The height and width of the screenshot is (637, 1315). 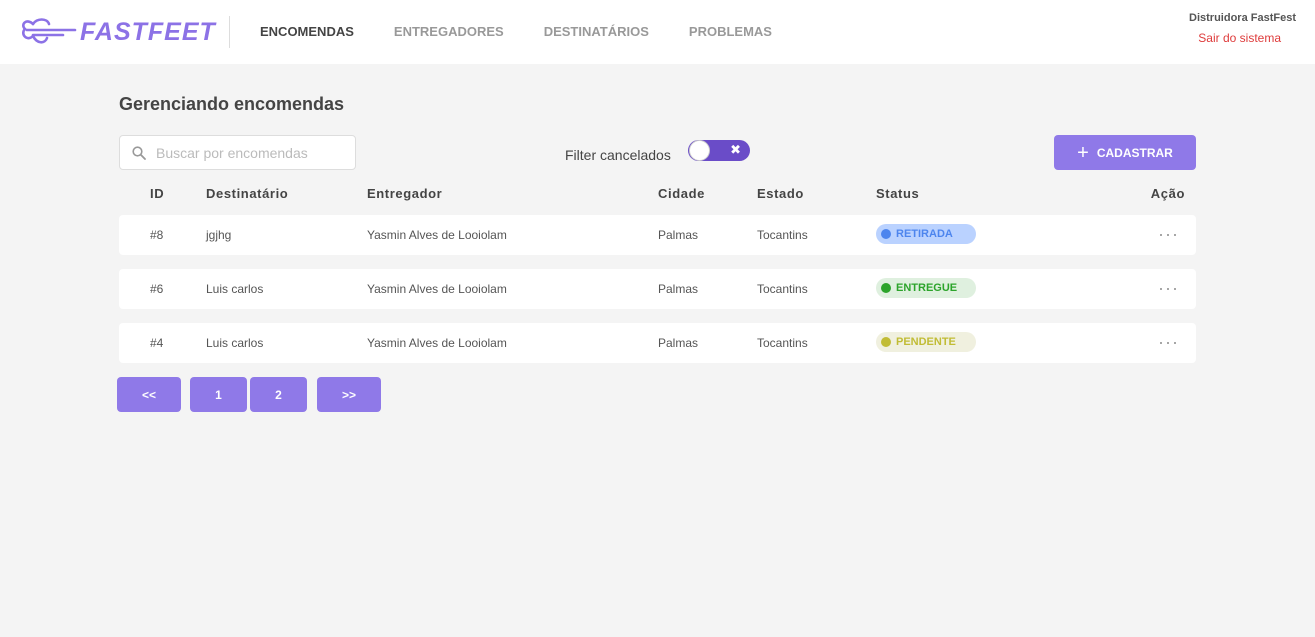 I want to click on search-box, so click(x=237, y=152).